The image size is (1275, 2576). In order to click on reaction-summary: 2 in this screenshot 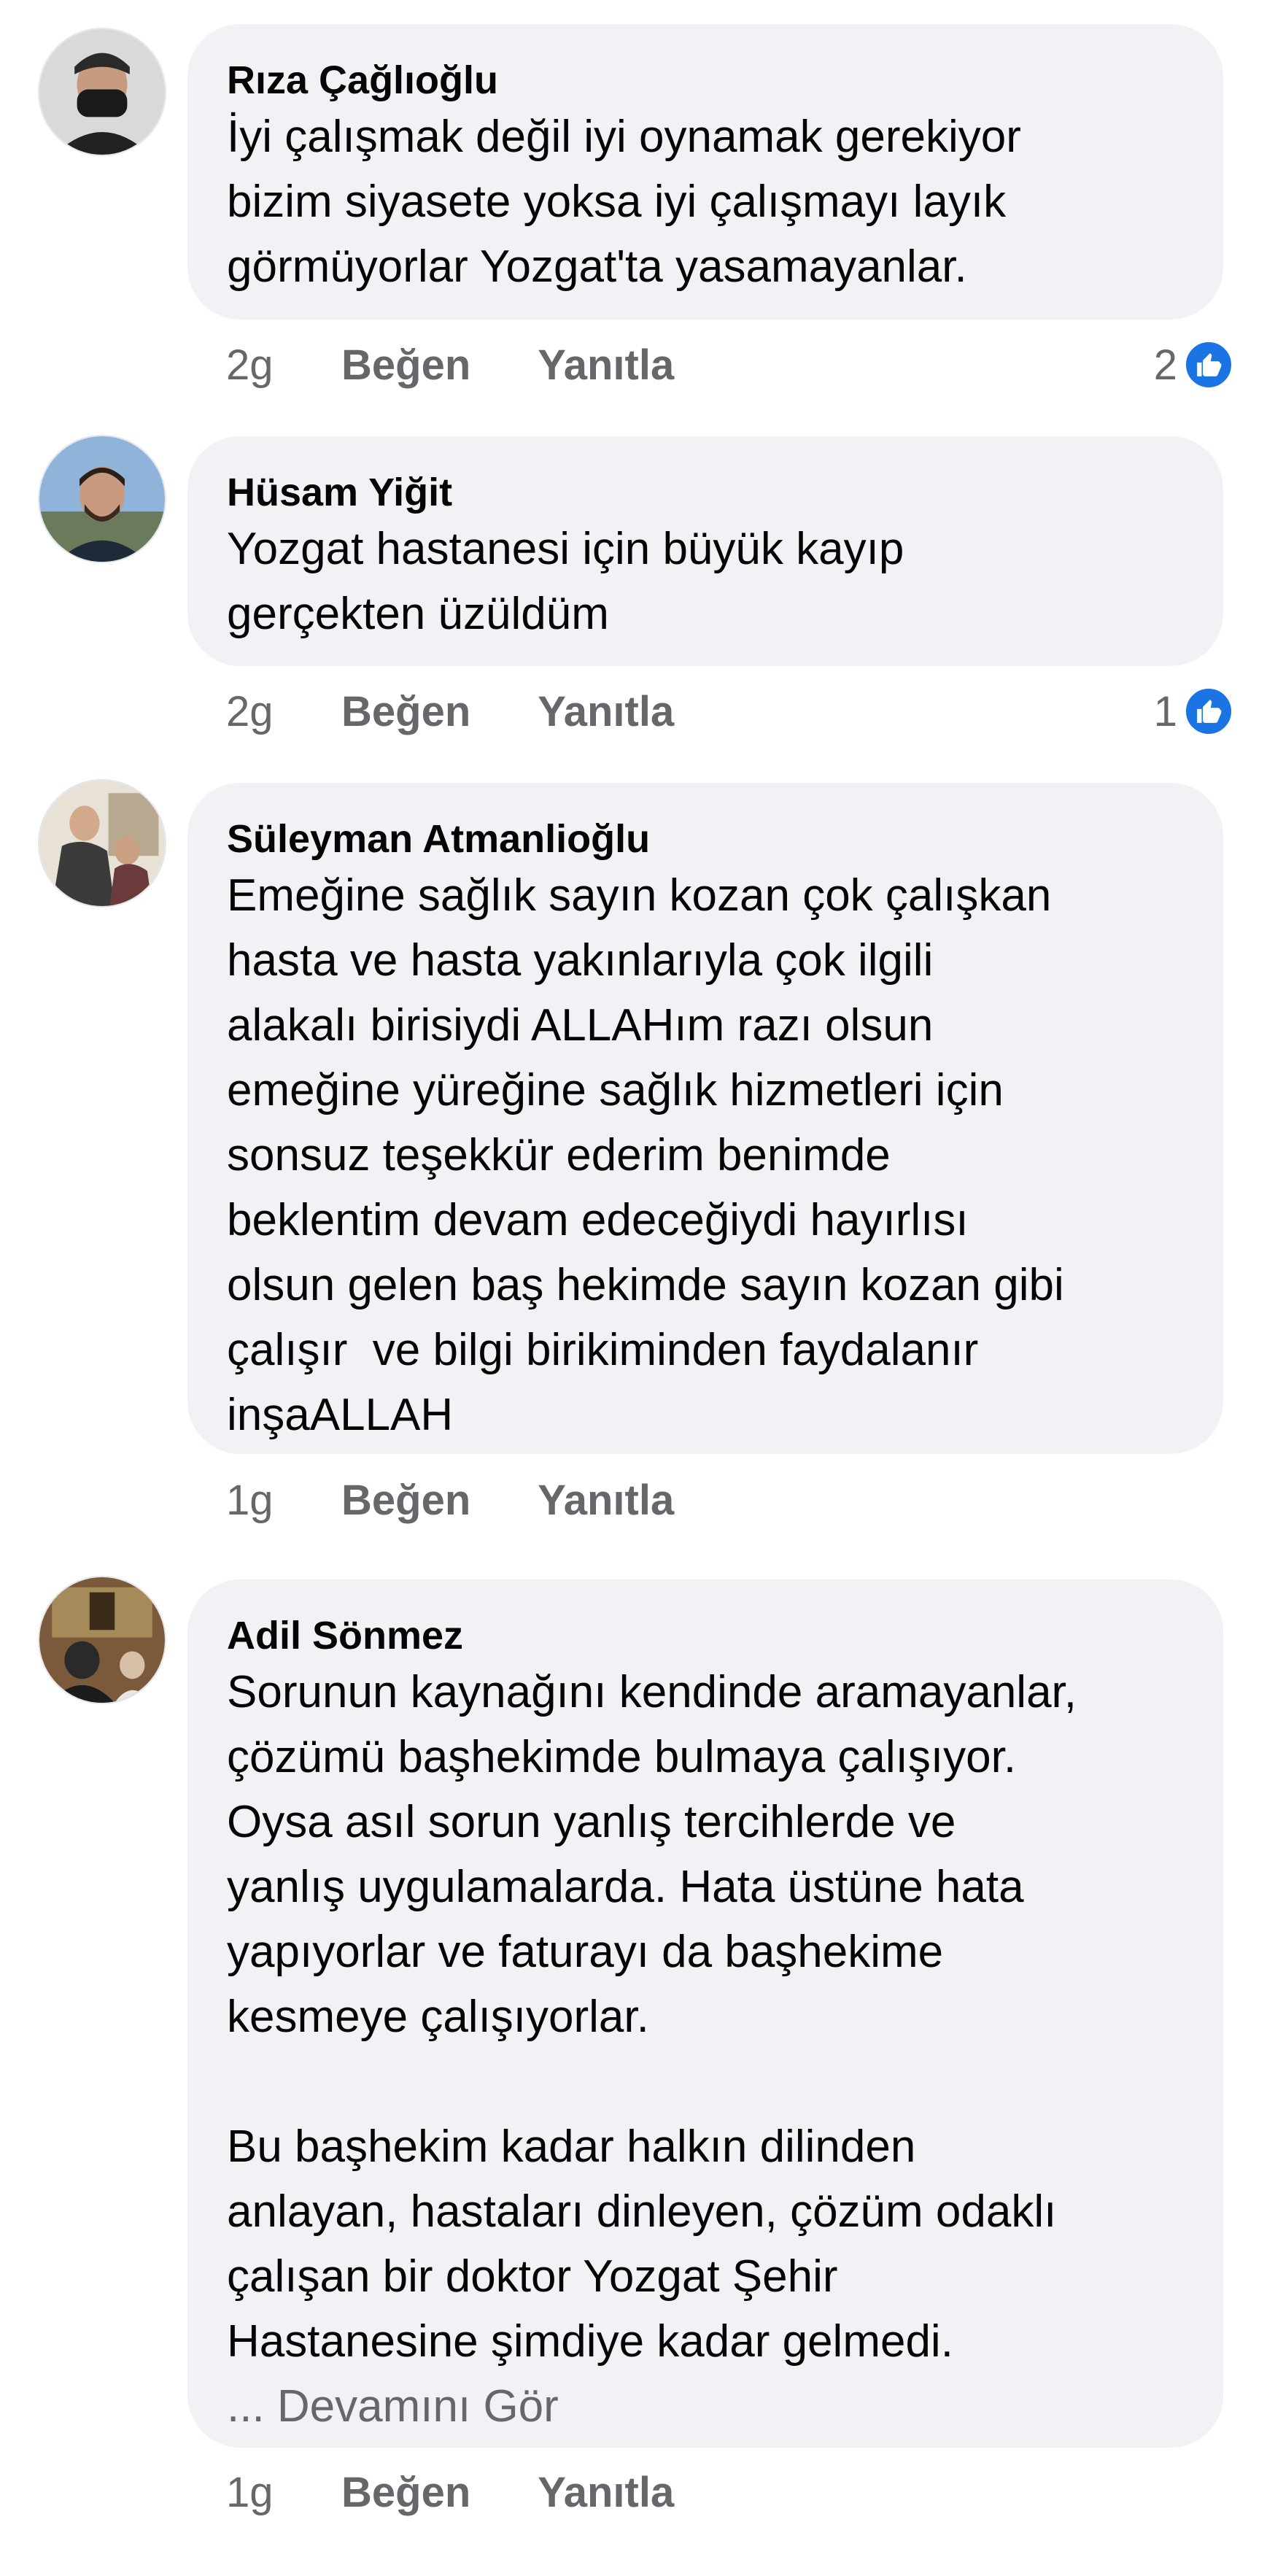, I will do `click(1194, 365)`.